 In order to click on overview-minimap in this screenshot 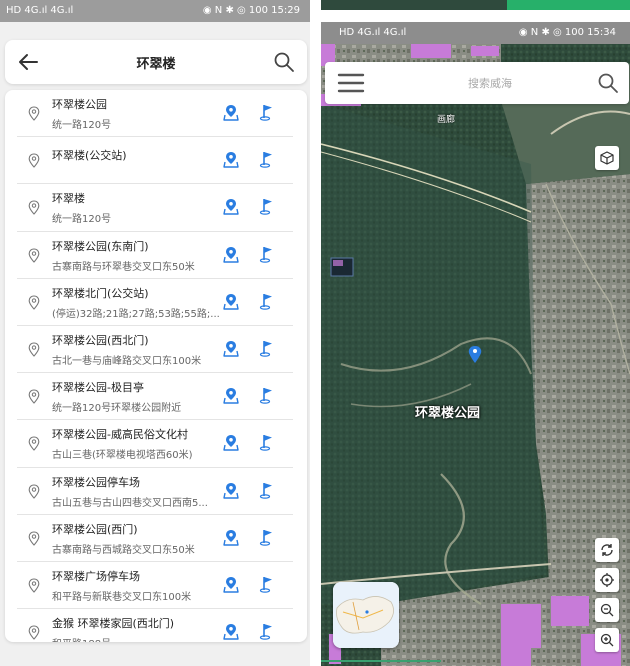, I will do `click(366, 615)`.